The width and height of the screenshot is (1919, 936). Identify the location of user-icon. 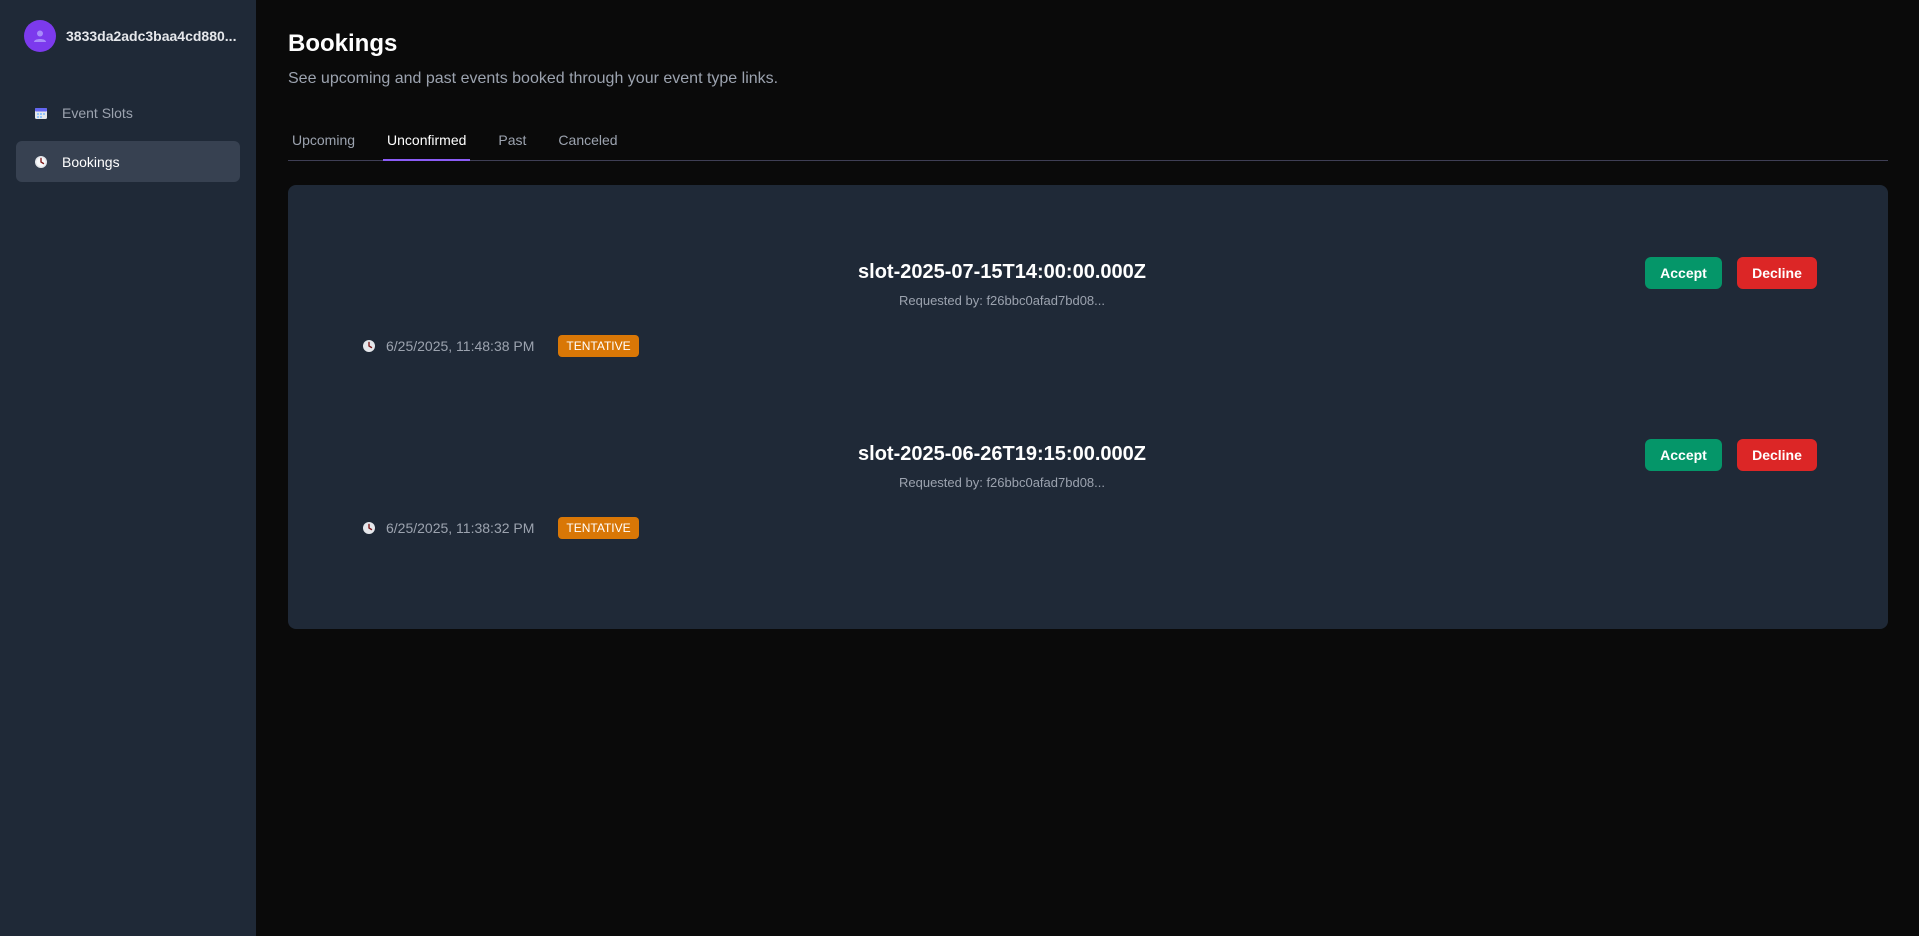
(40, 36).